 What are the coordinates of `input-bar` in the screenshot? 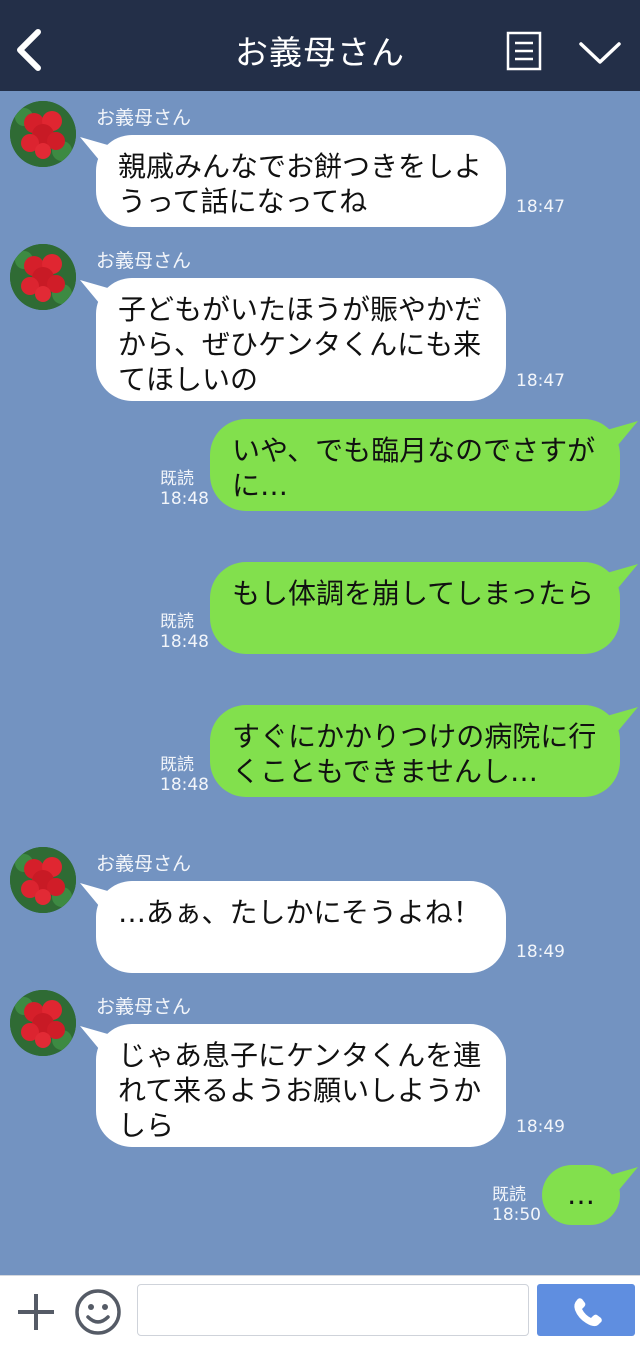 It's located at (320, 1310).